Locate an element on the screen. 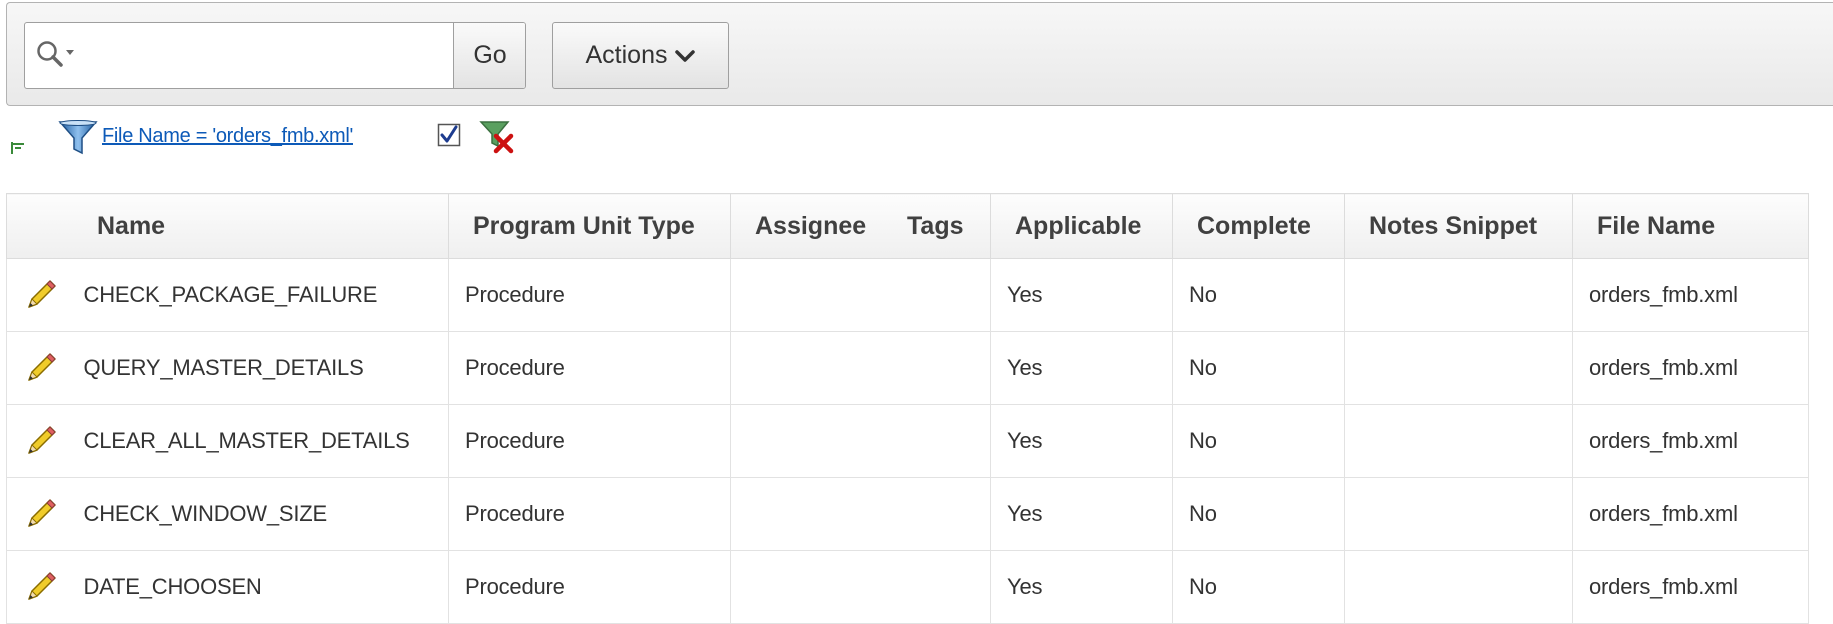  cell-name: DATE_CHOOSEN is located at coordinates (263, 587).